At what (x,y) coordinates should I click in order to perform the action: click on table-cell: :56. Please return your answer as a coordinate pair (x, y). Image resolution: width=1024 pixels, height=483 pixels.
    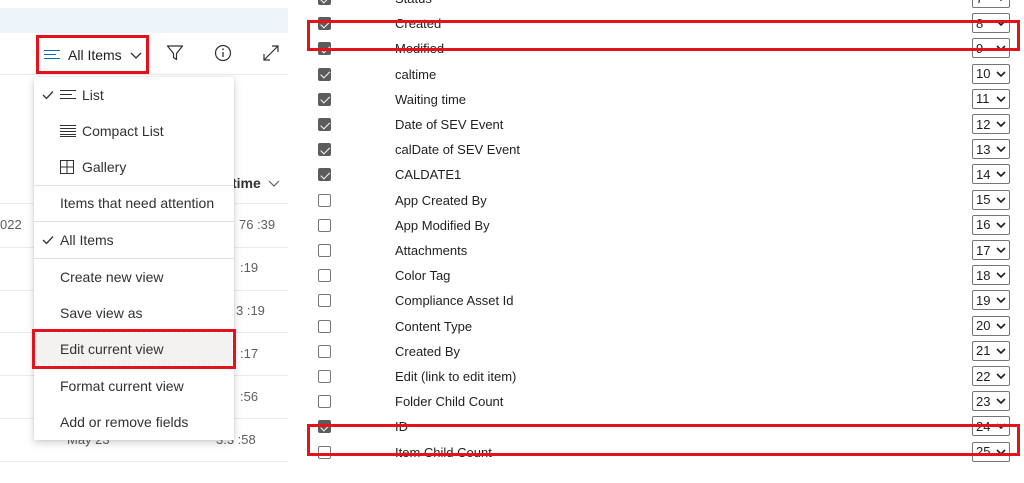
    Looking at the image, I should click on (249, 396).